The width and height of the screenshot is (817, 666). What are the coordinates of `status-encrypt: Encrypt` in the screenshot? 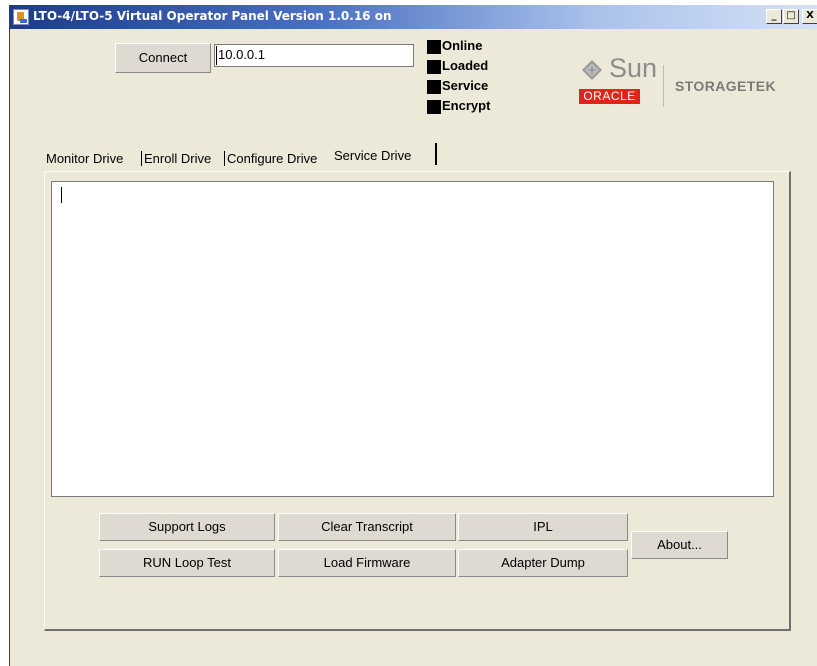 It's located at (482, 106).